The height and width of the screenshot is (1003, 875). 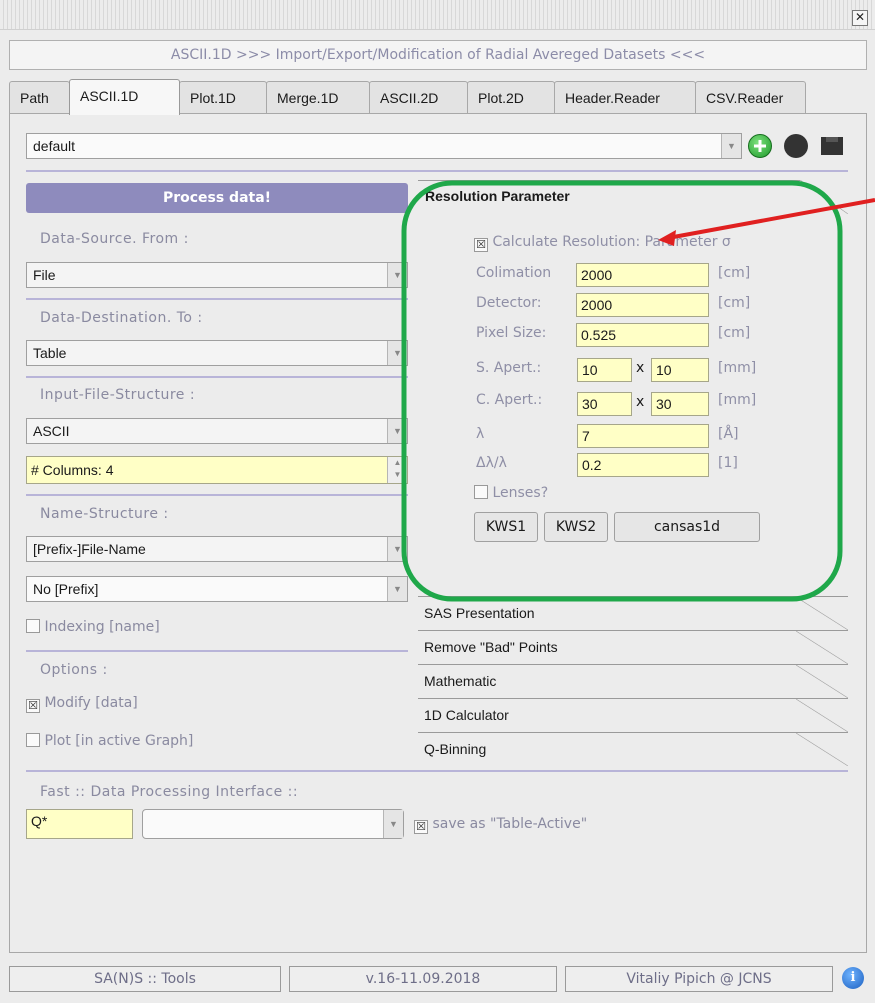 What do you see at coordinates (318, 98) in the screenshot?
I see `tab-merge-1d: Merge.1D` at bounding box center [318, 98].